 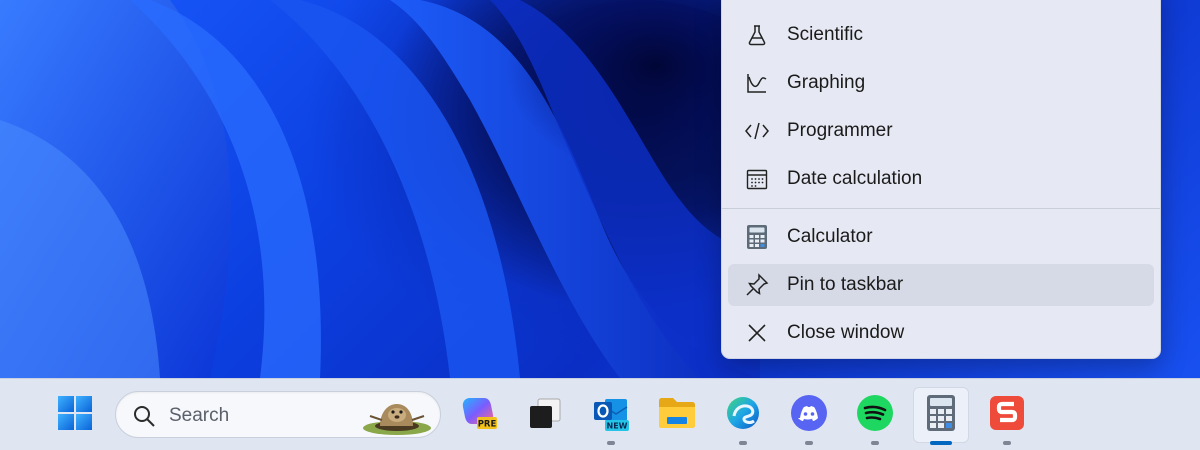 I want to click on windows-start-icon, so click(x=75, y=415).